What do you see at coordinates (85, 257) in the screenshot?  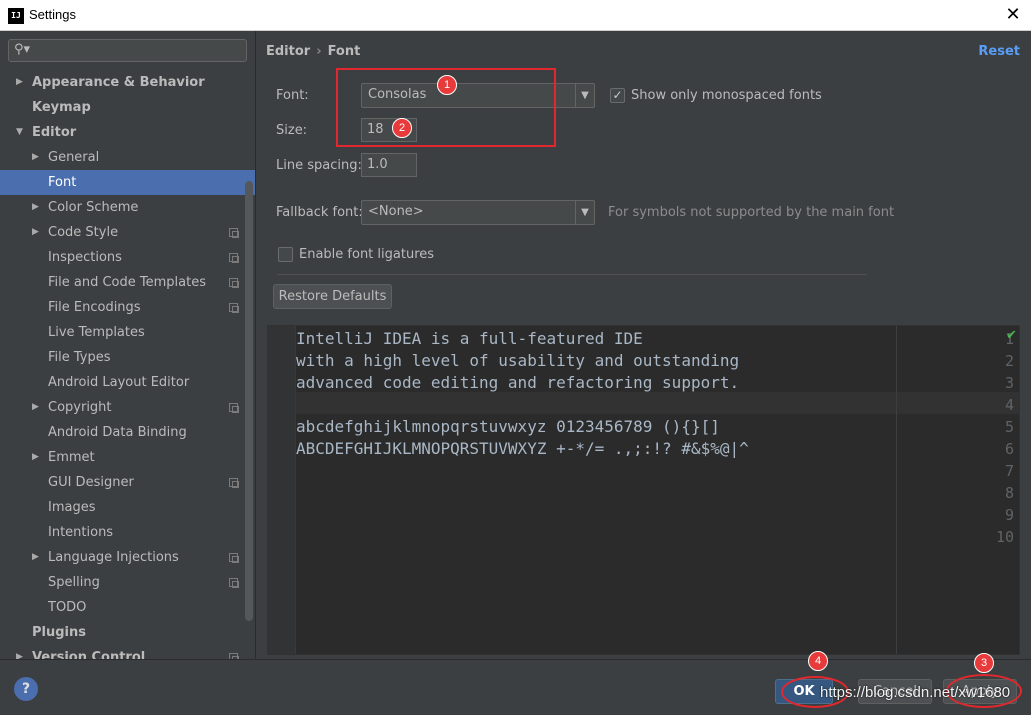 I see `sidebar-item-label: Inspections` at bounding box center [85, 257].